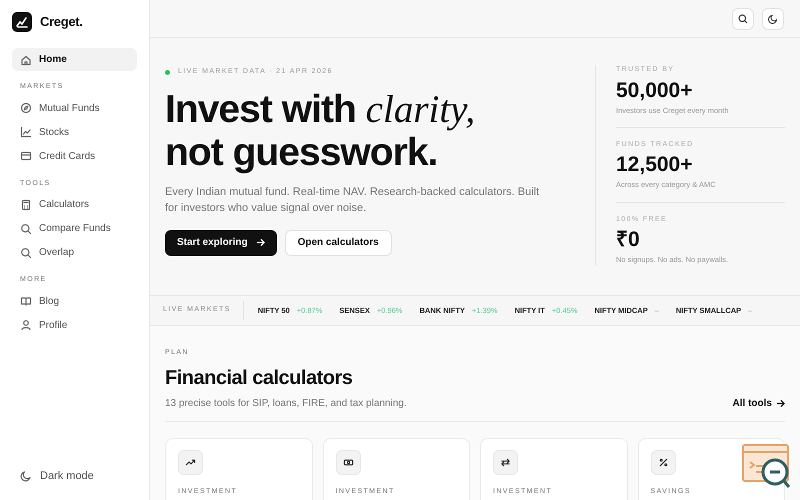  What do you see at coordinates (221, 243) in the screenshot?
I see `start-exploring-button: Start exploring` at bounding box center [221, 243].